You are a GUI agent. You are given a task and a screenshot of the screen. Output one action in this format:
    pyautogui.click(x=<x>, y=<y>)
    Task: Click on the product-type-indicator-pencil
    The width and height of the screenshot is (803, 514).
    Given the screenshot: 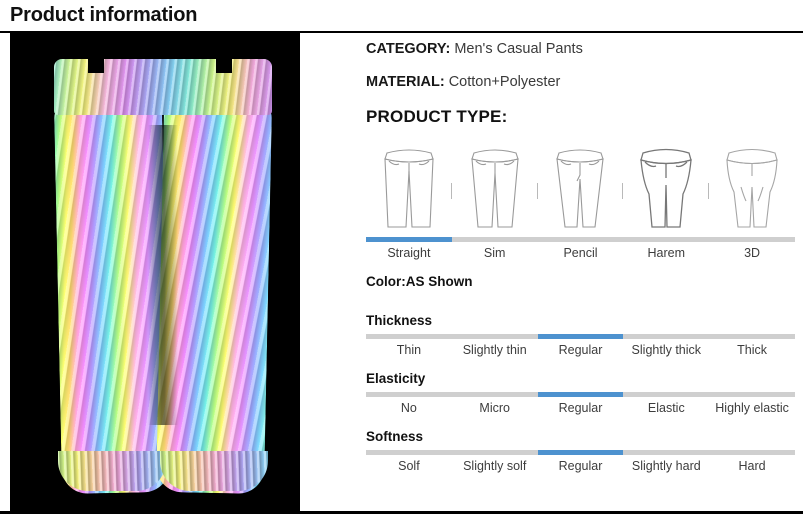 What is the action you would take?
    pyautogui.click(x=581, y=239)
    